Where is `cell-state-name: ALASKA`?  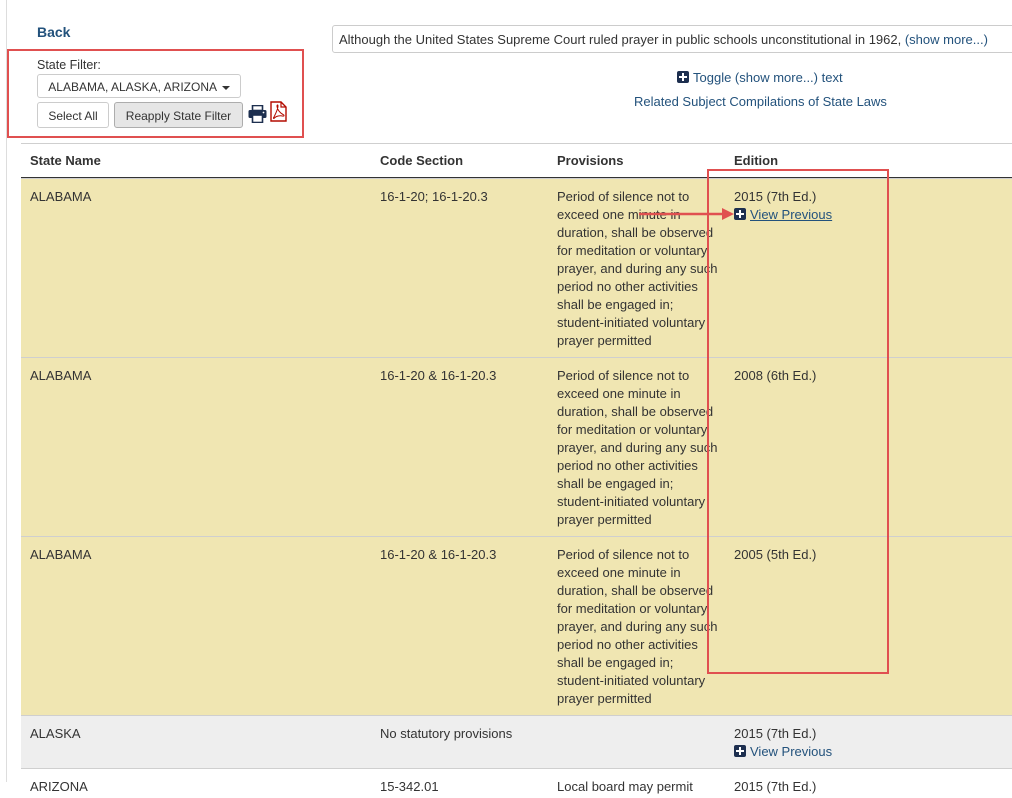 cell-state-name: ALASKA is located at coordinates (55, 733).